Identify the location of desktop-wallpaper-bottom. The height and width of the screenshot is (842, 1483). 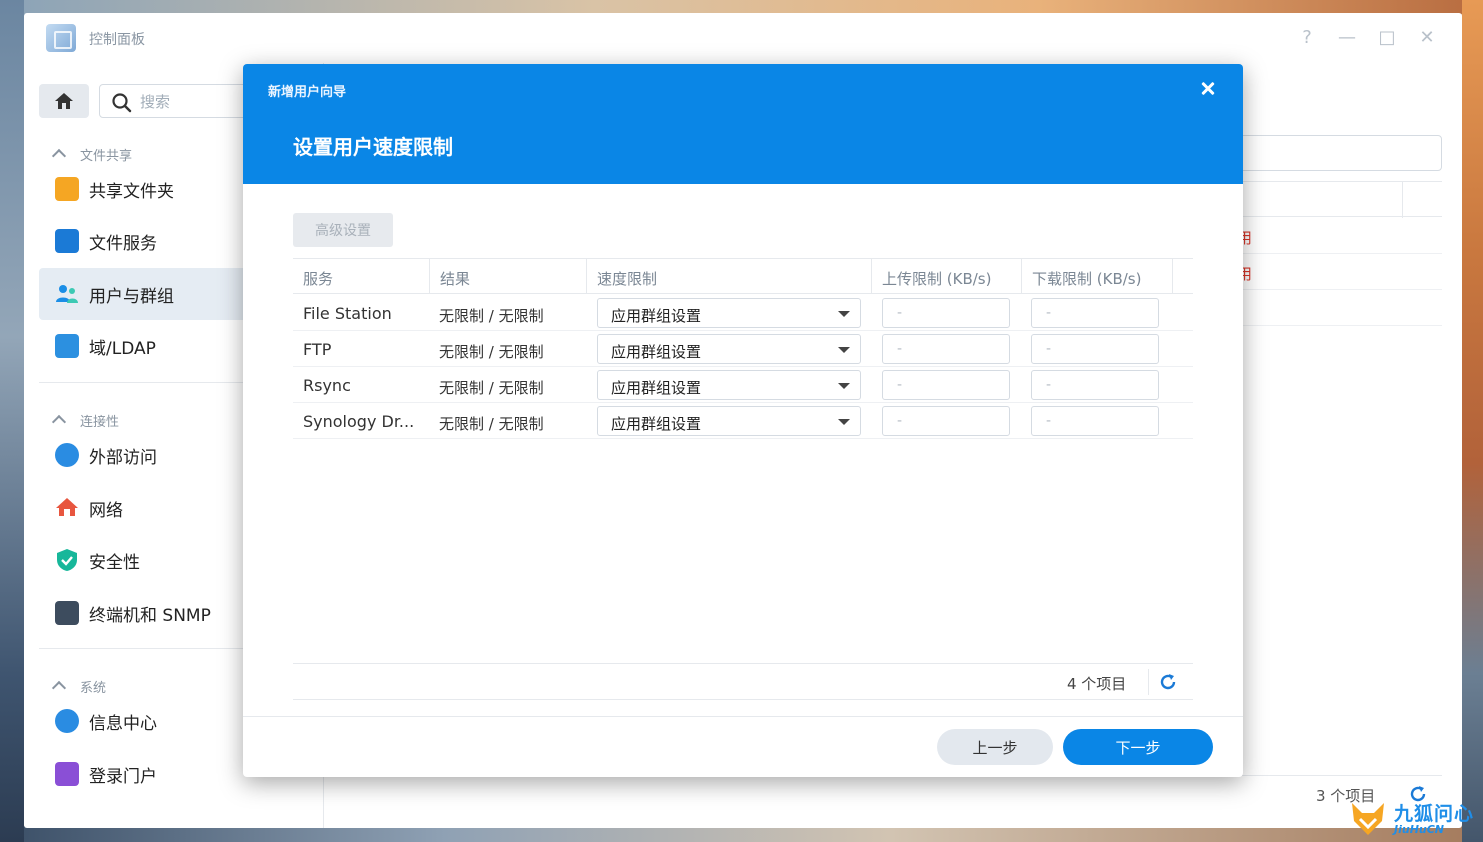
(741, 834).